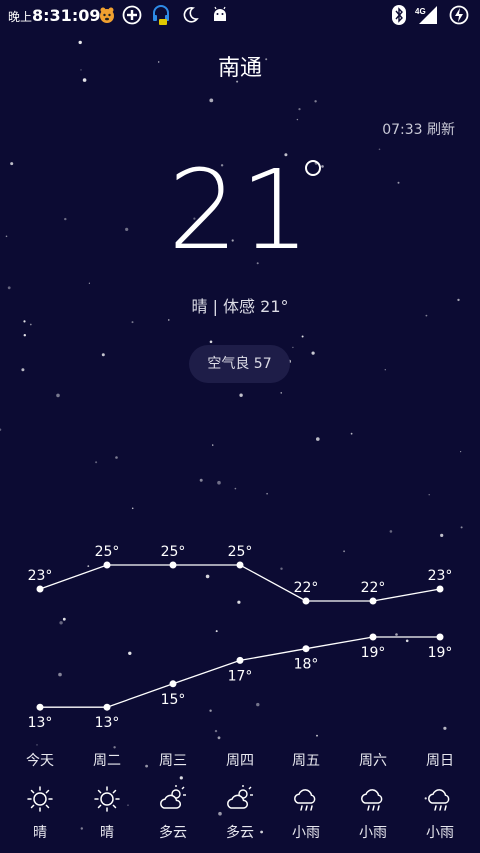 This screenshot has height=853, width=480. Describe the element at coordinates (418, 129) in the screenshot. I see `refresh-time: 07:33 刷新` at that location.